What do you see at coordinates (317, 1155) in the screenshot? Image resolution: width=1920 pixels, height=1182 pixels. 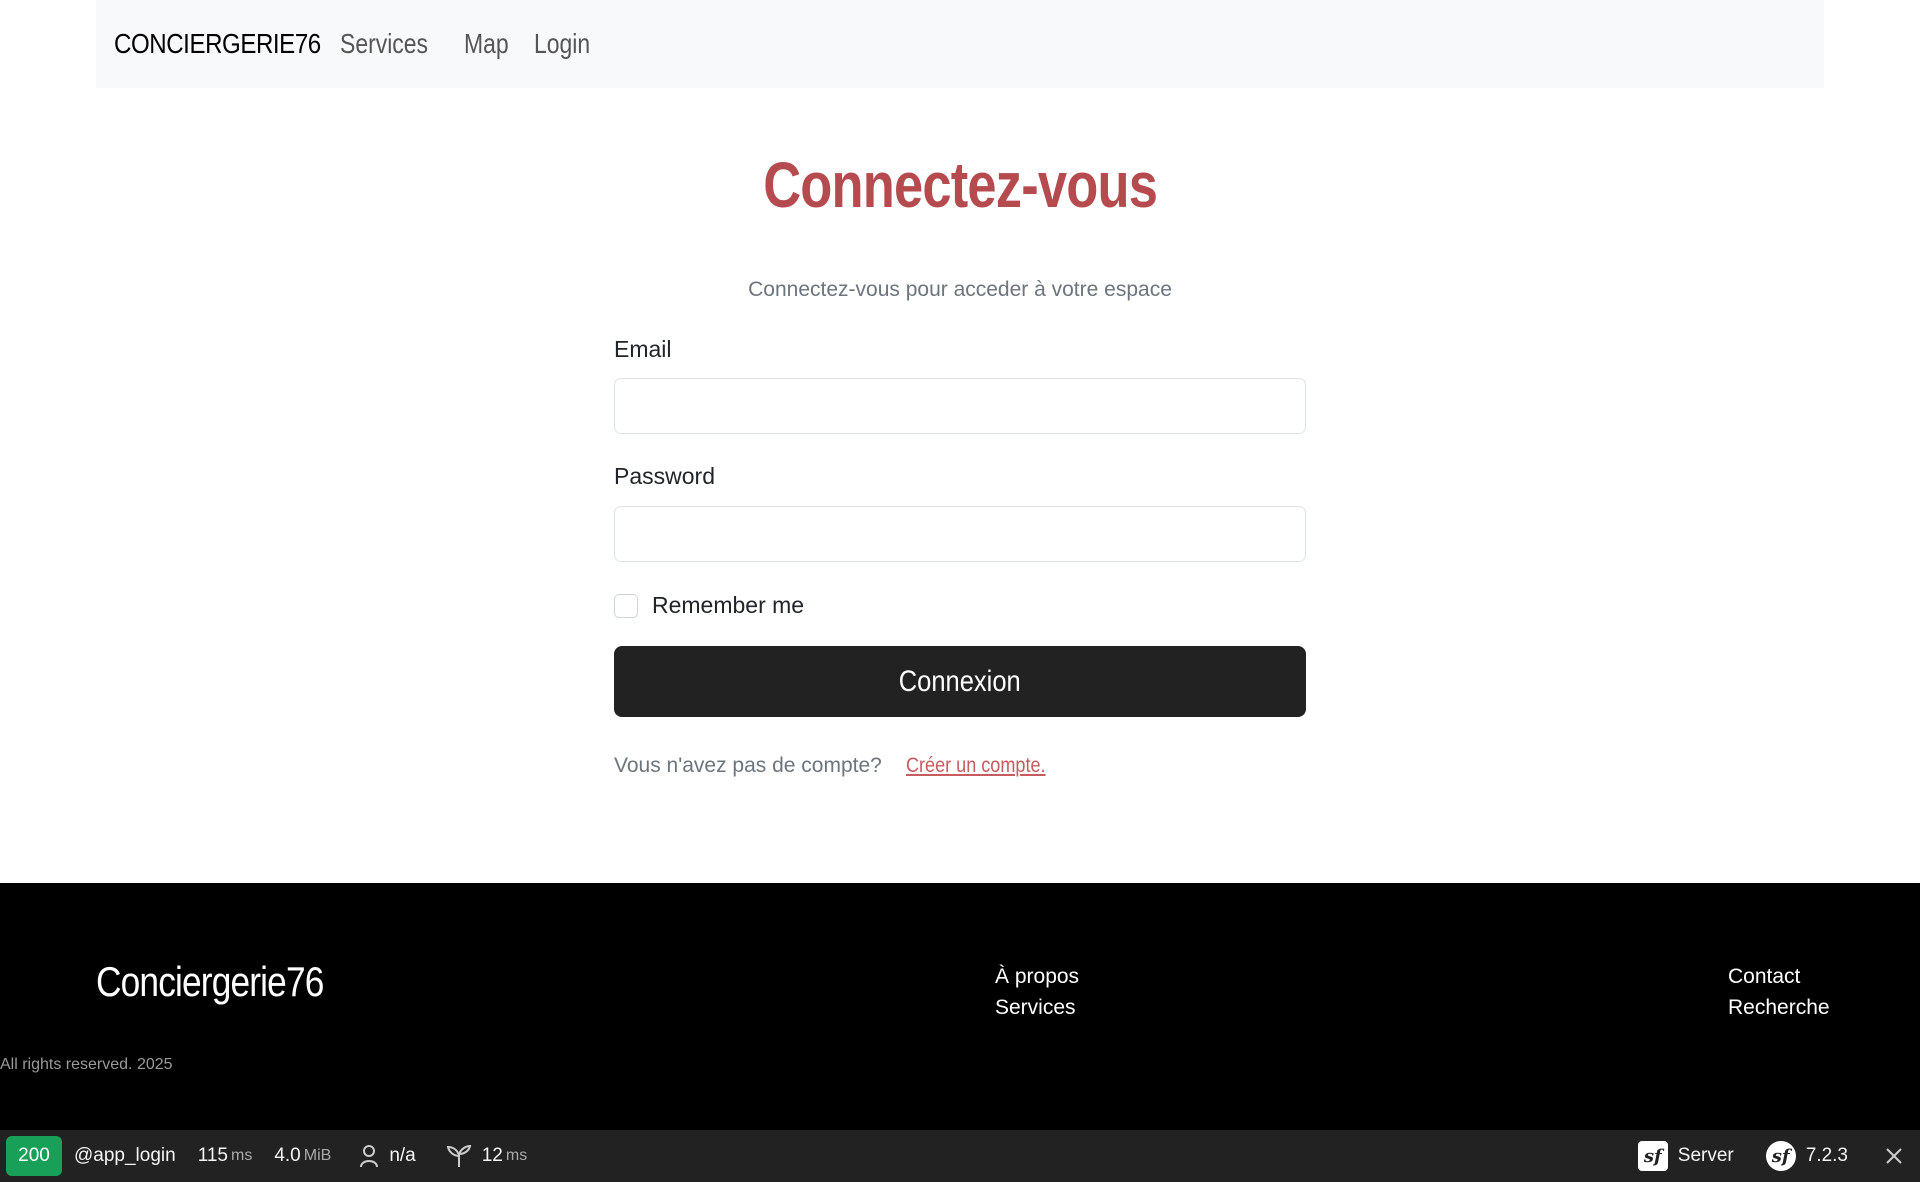 I see `memory-unit: MiB` at bounding box center [317, 1155].